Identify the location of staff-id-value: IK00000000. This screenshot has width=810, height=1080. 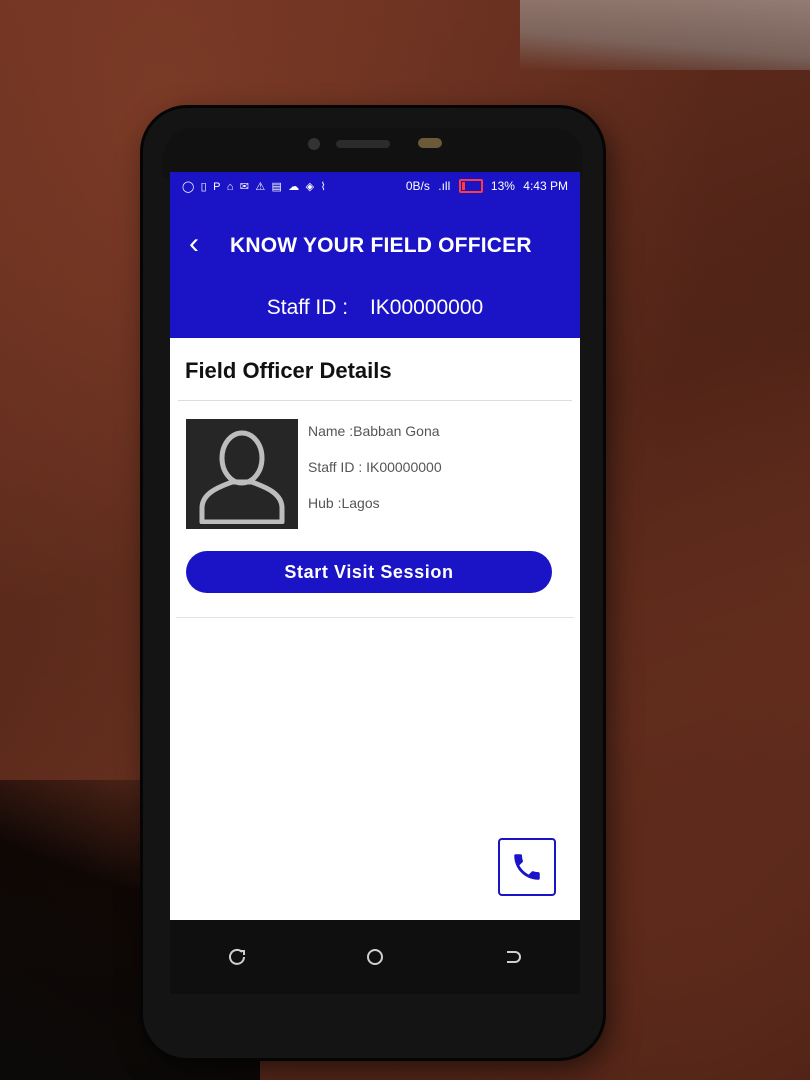
(426, 307).